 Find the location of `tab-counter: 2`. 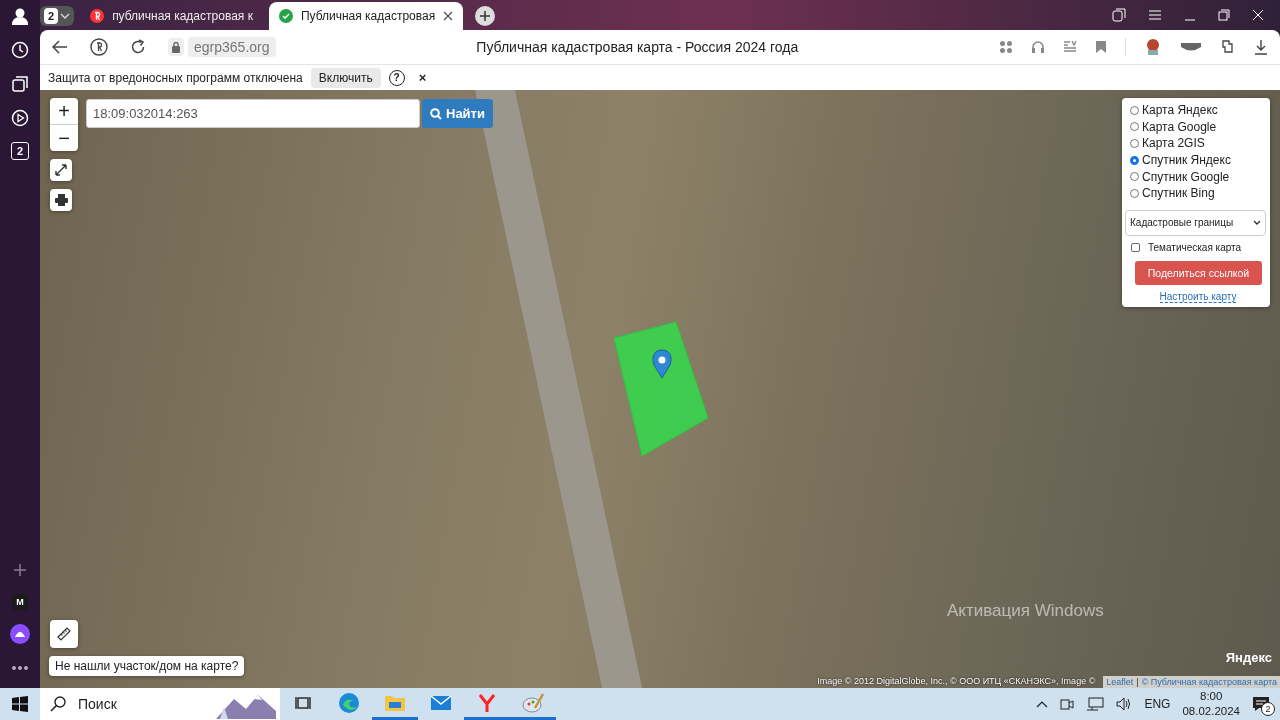

tab-counter: 2 is located at coordinates (57, 16).